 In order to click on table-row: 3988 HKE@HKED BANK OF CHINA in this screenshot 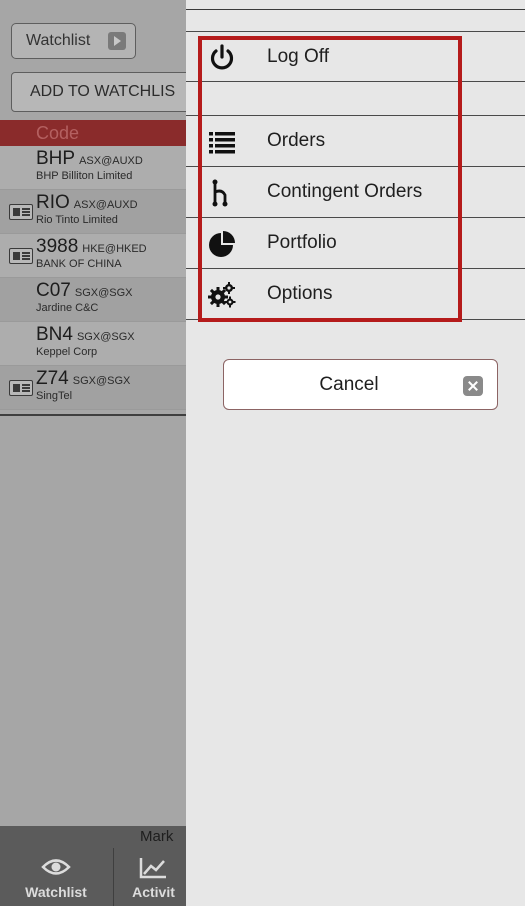, I will do `click(93, 256)`.